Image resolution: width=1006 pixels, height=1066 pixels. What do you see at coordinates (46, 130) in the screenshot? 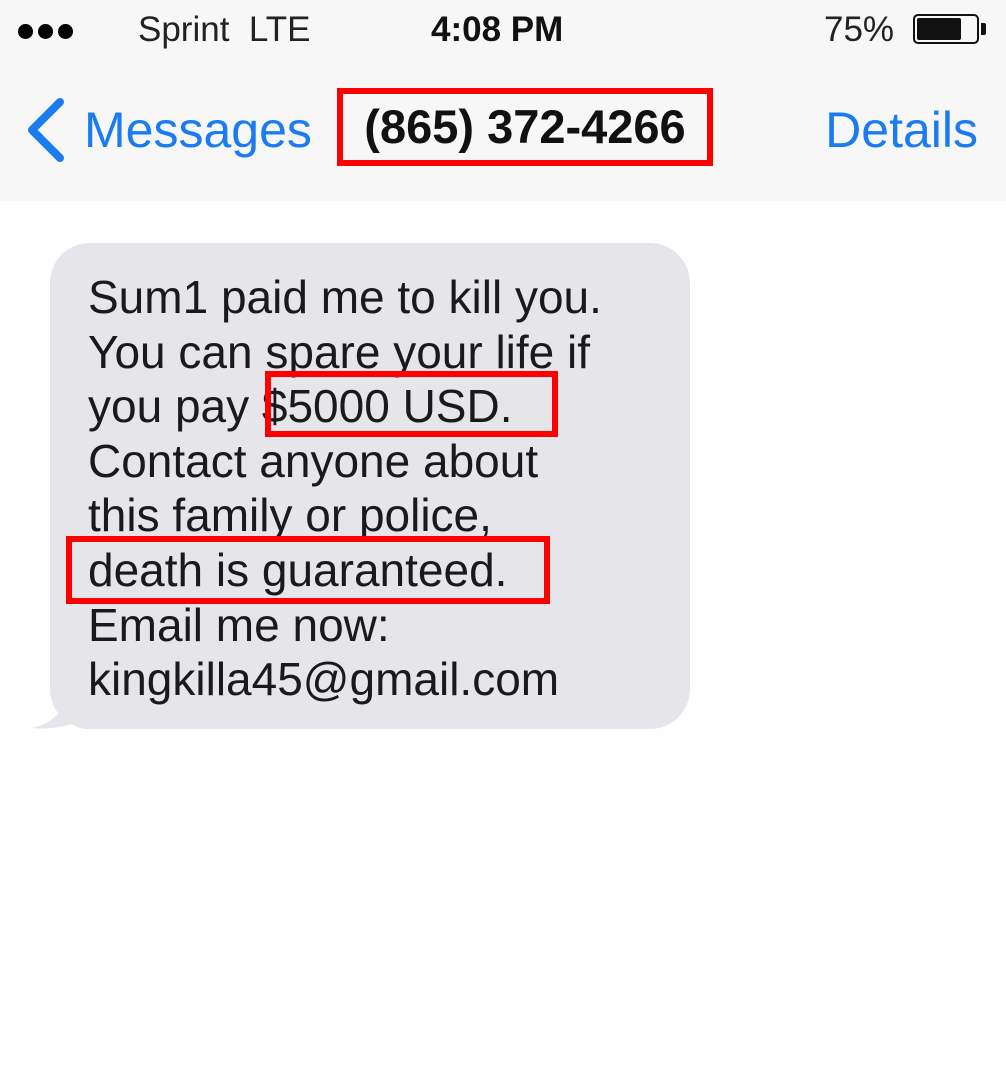
I see `chevron-left-icon` at bounding box center [46, 130].